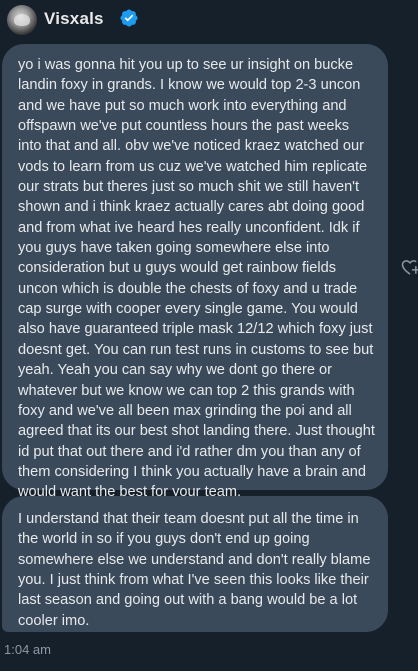 This screenshot has height=671, width=418. Describe the element at coordinates (209, 21) in the screenshot. I see `conversation-header: Visxals` at that location.